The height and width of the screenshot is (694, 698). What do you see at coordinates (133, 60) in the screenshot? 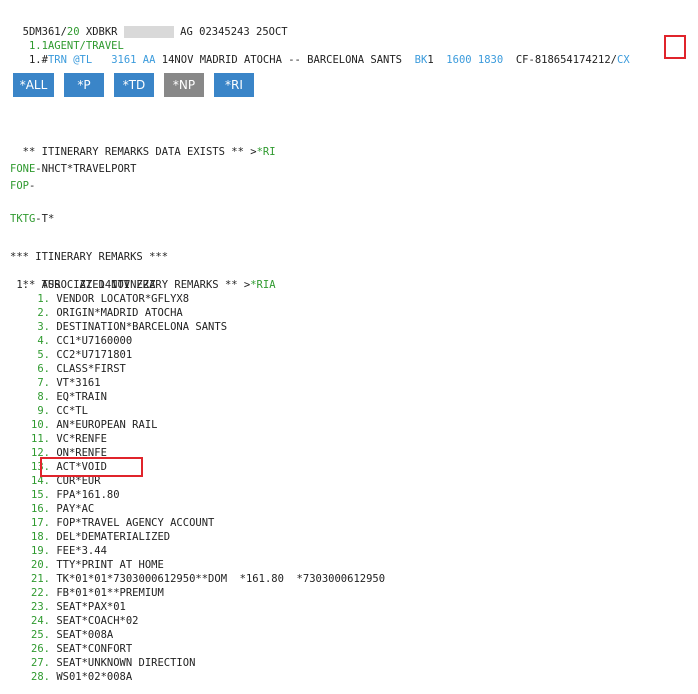
I see `segment-train-link: 3161 AA` at bounding box center [133, 60].